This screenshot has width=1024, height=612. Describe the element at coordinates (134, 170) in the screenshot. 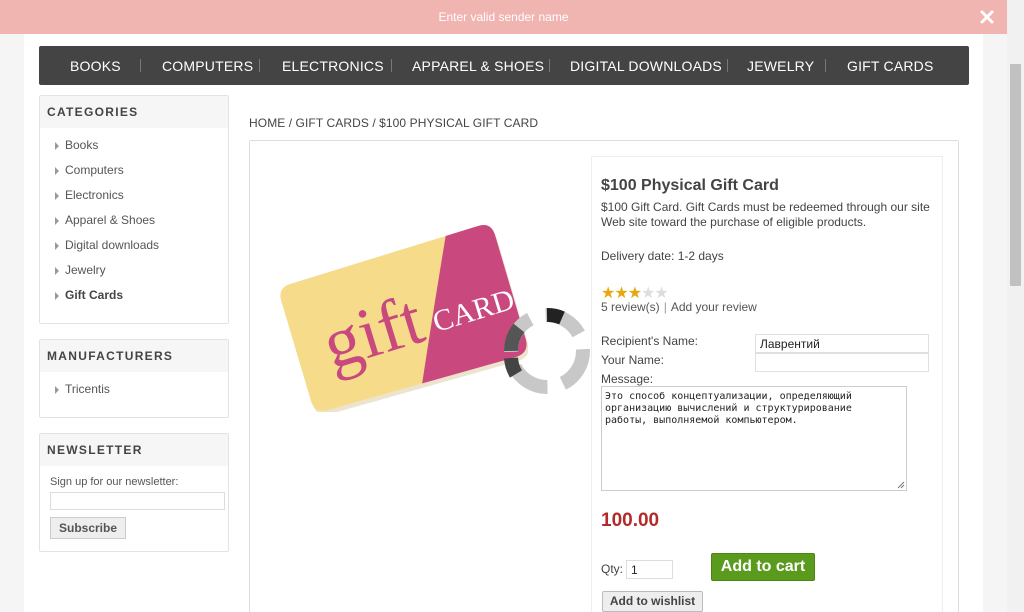

I see `category-item-computers: Computers` at that location.